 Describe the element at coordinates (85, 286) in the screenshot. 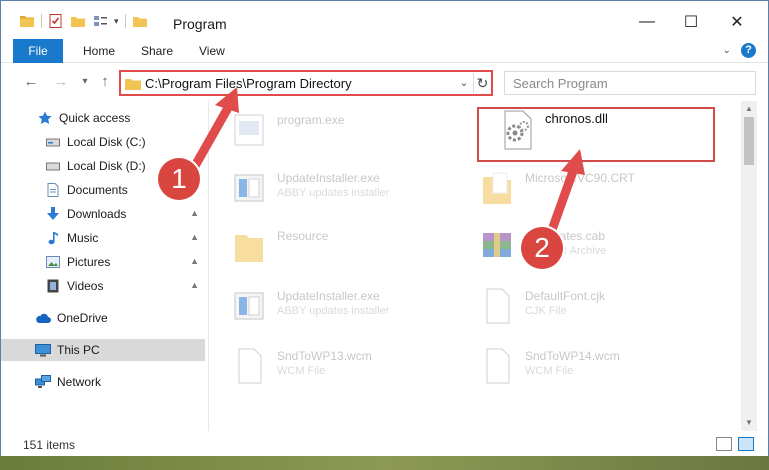

I see `sidebar-item-label: Videos` at that location.